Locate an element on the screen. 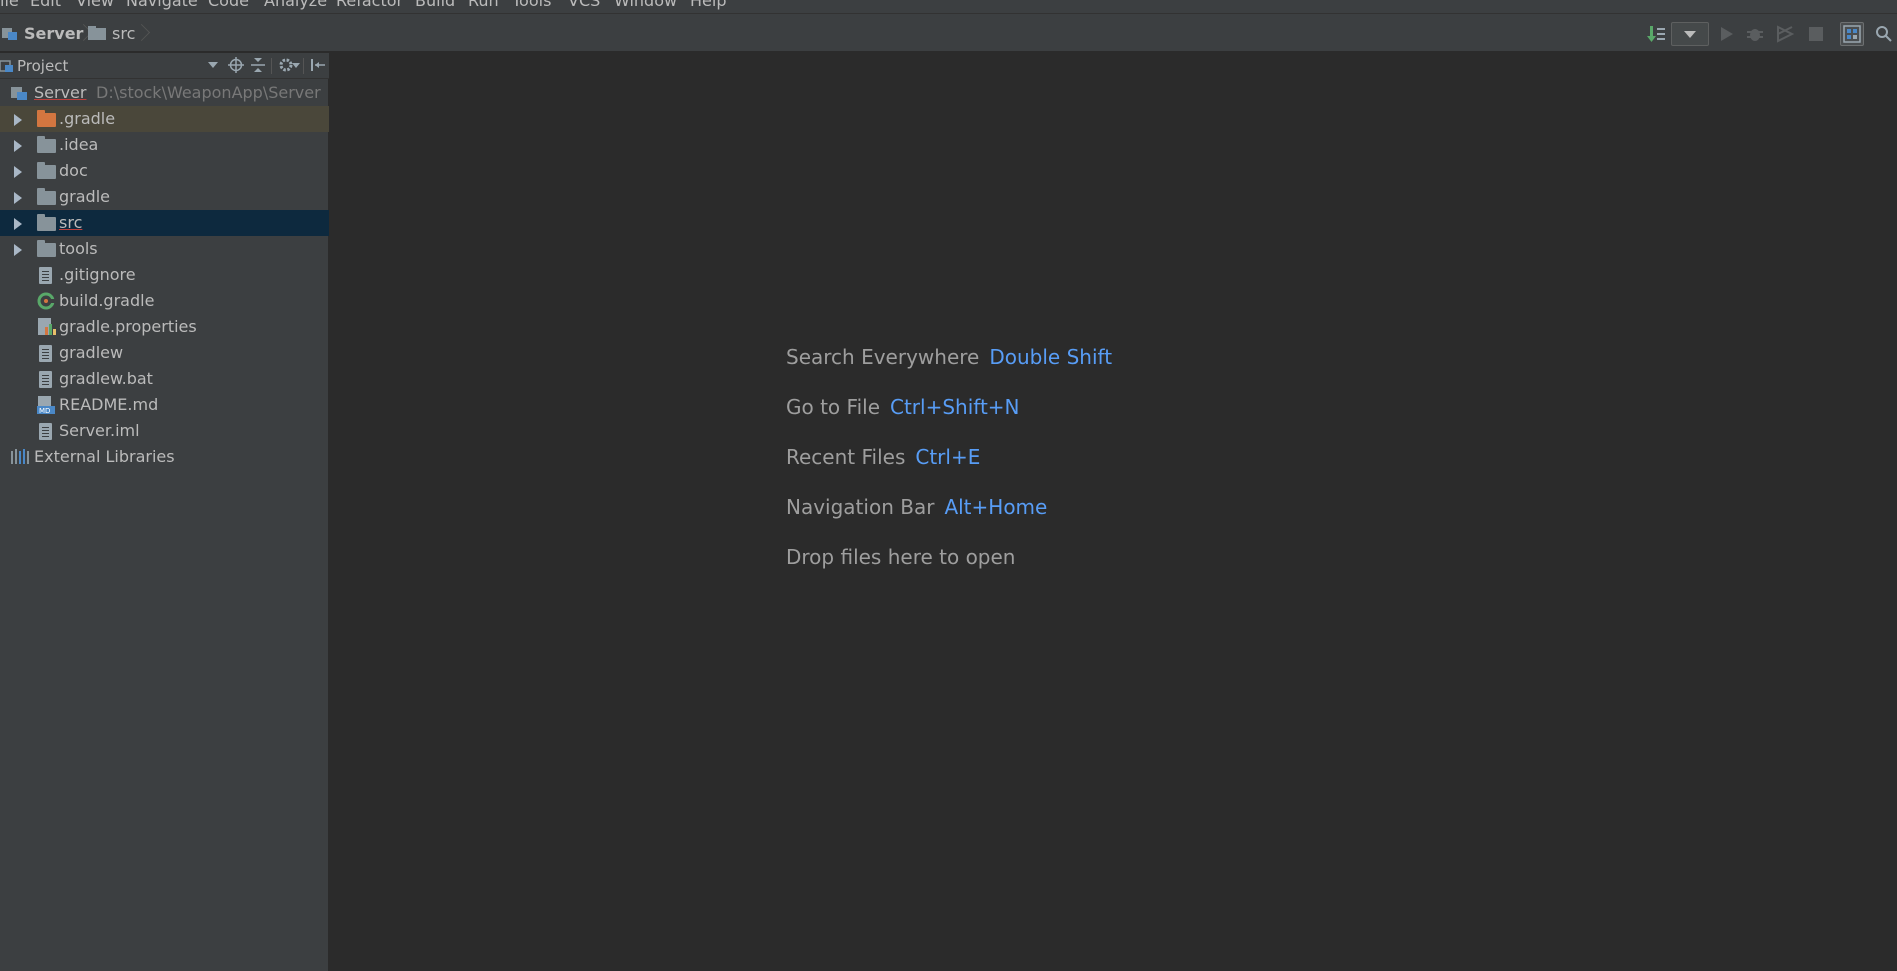 Image resolution: width=1897 pixels, height=971 pixels. hint-go-to-file: Go to File Ctrl+Shift+N is located at coordinates (903, 407).